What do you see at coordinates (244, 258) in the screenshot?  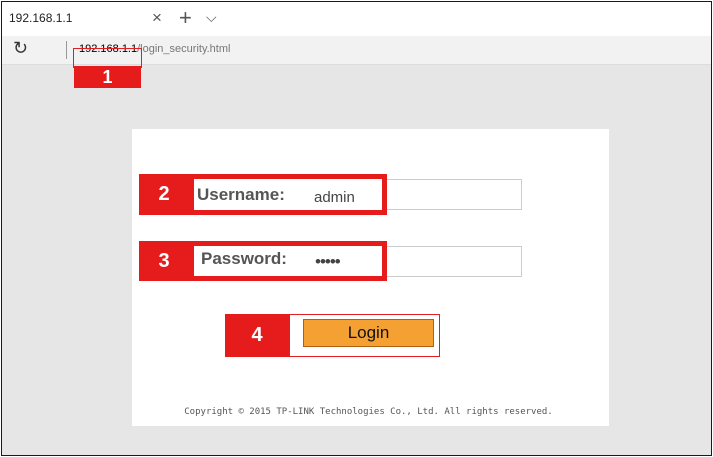 I see `password-label: Password:` at bounding box center [244, 258].